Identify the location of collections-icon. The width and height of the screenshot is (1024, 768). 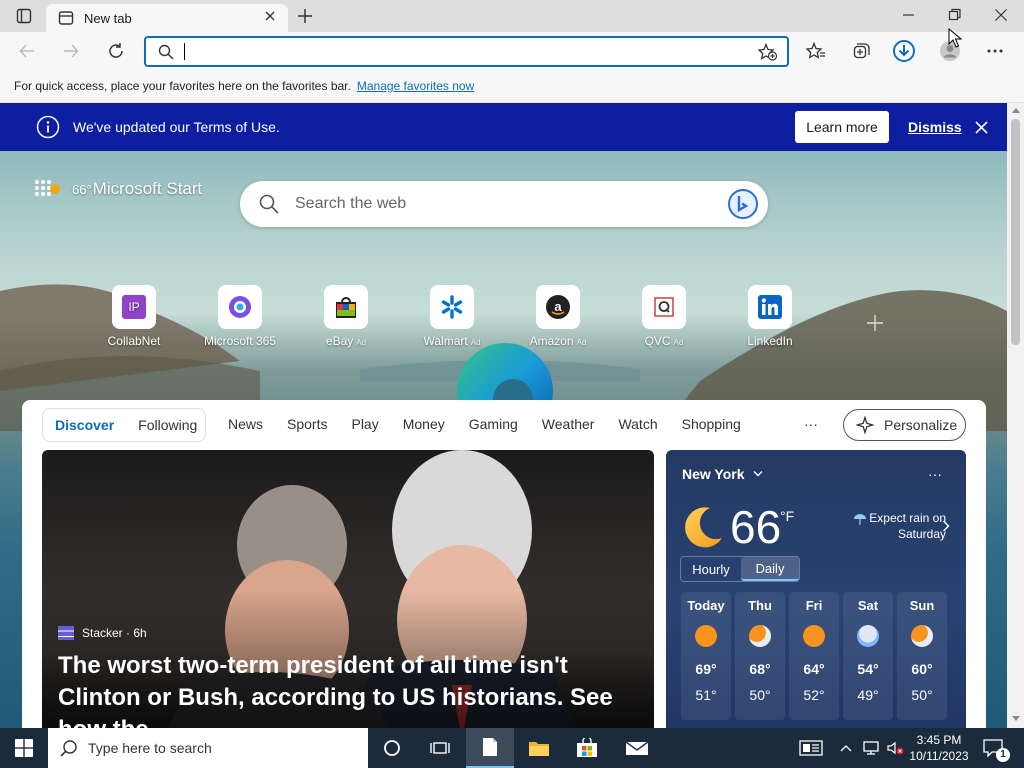
(861, 51).